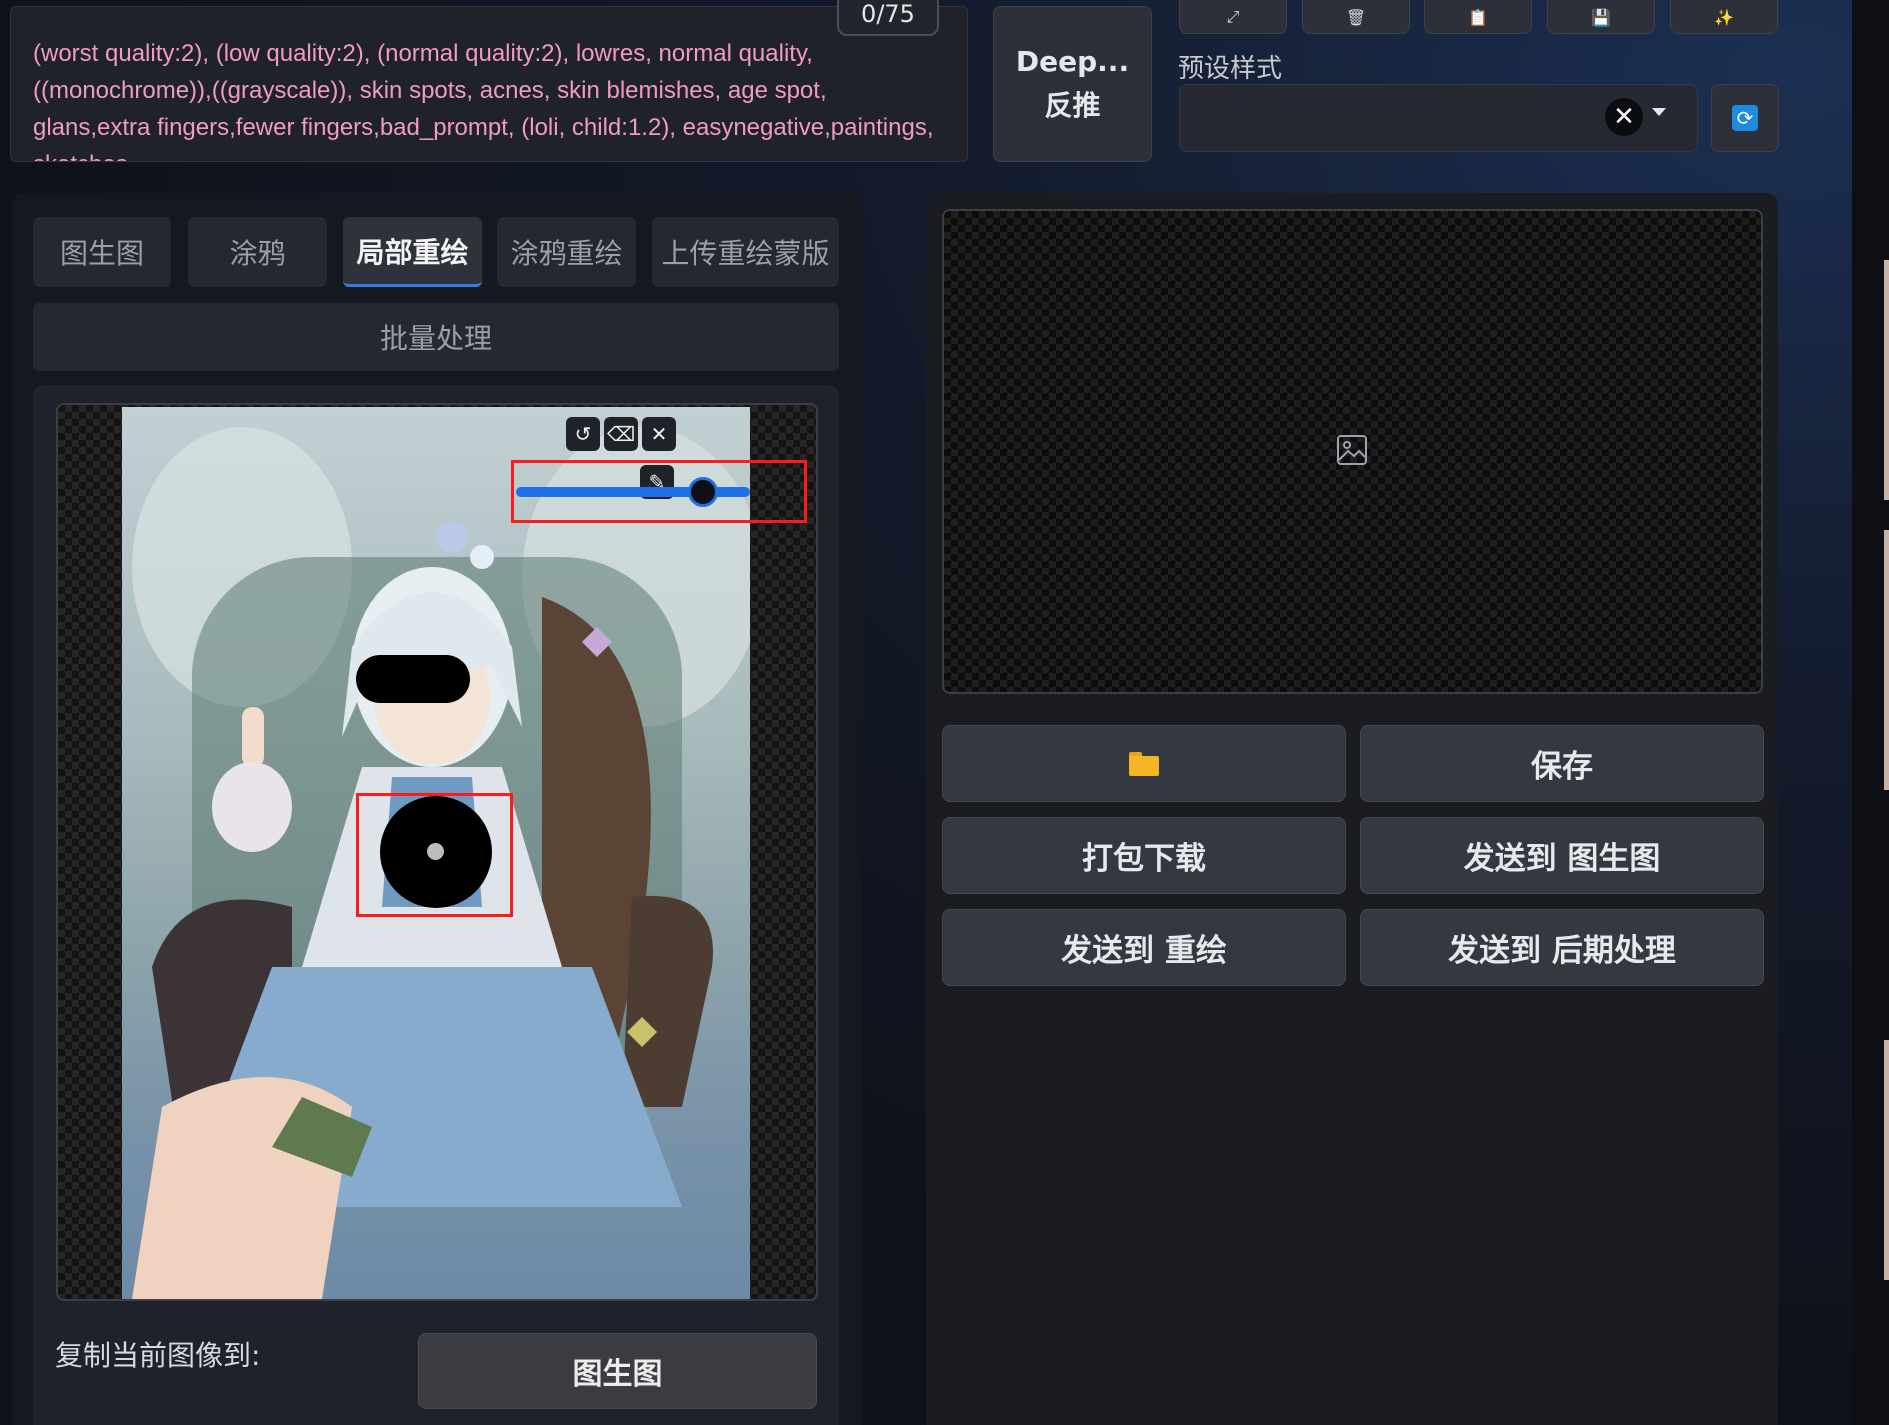 The width and height of the screenshot is (1889, 1425). I want to click on arrows-button: ⤢, so click(1233, 17).